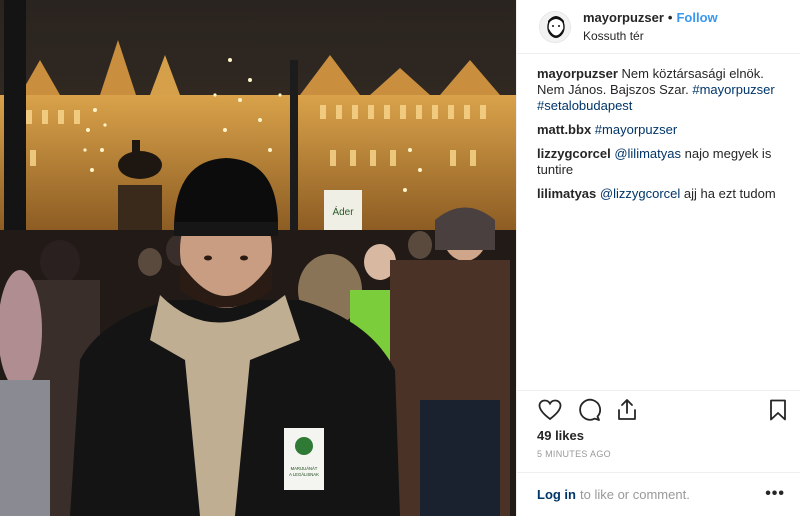 This screenshot has height=516, width=800. I want to click on follow-button: Follow, so click(696, 17).